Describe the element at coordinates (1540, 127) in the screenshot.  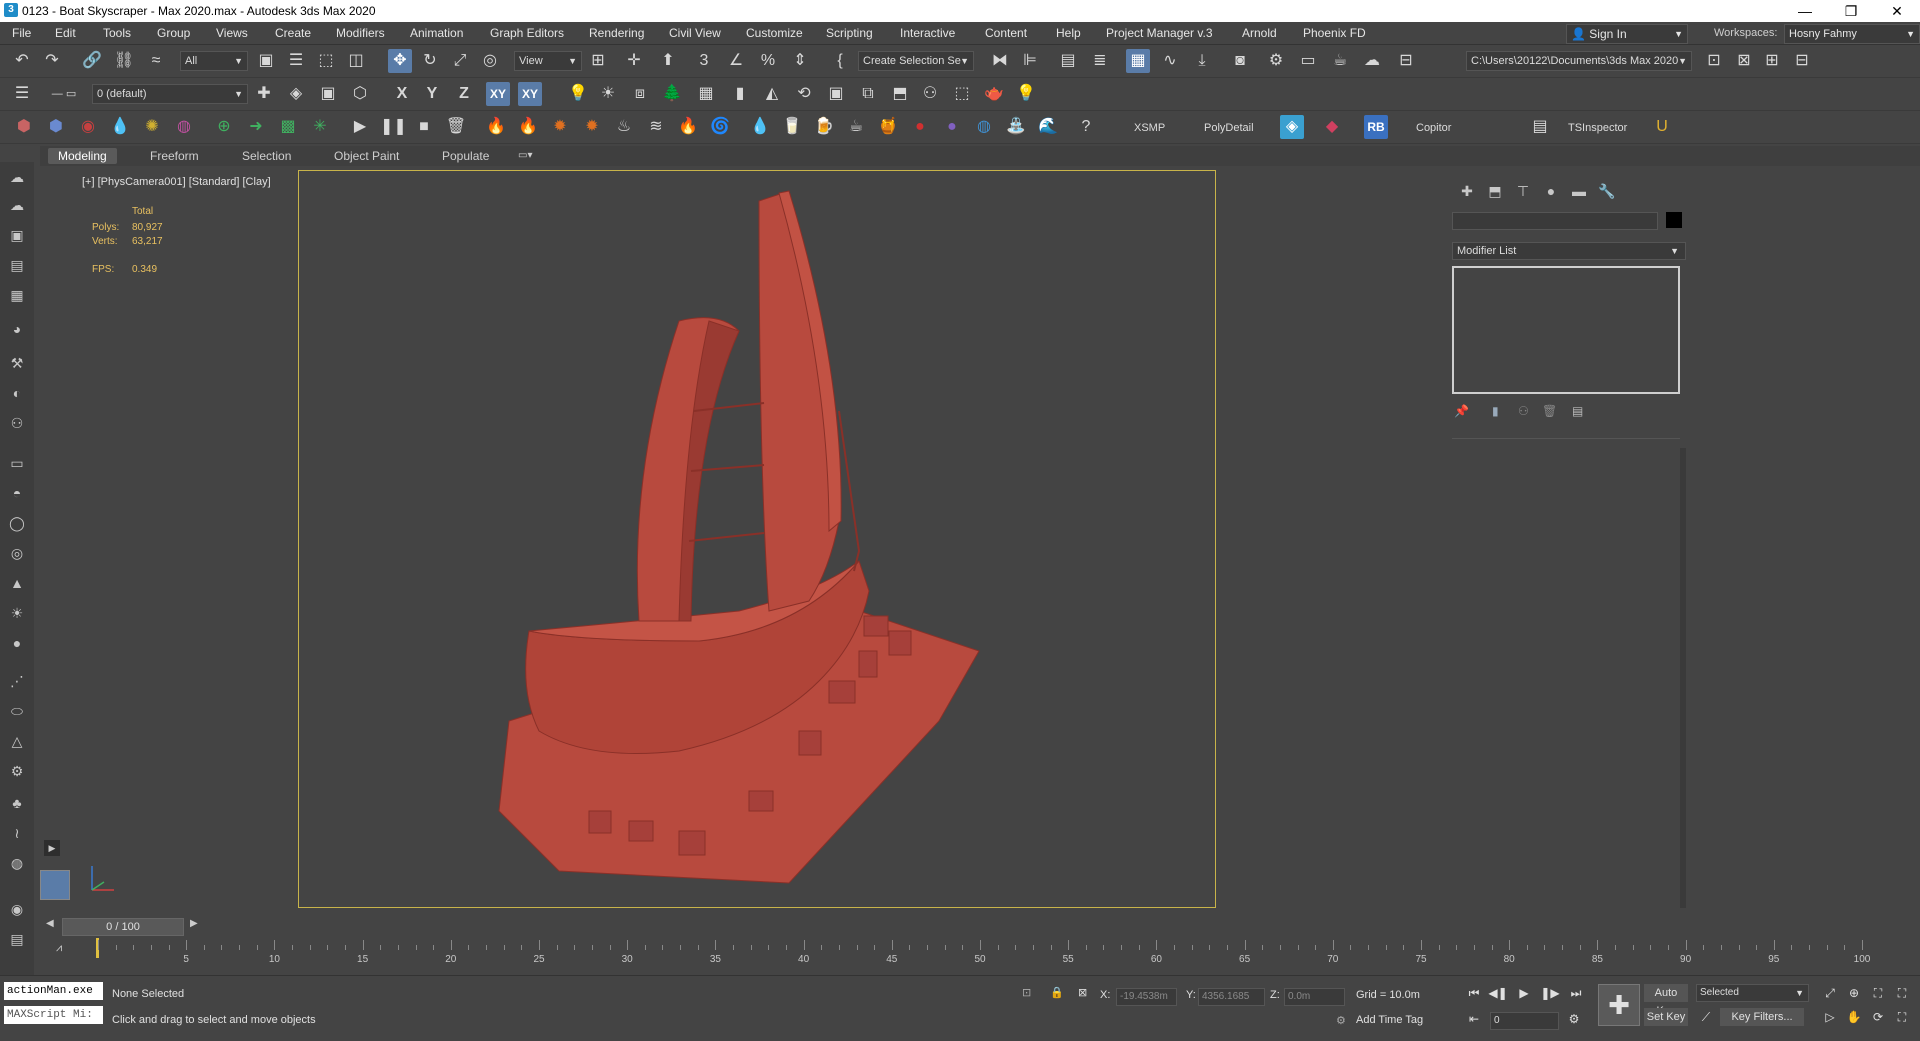
I see `tsinspector-icon: ▤` at that location.